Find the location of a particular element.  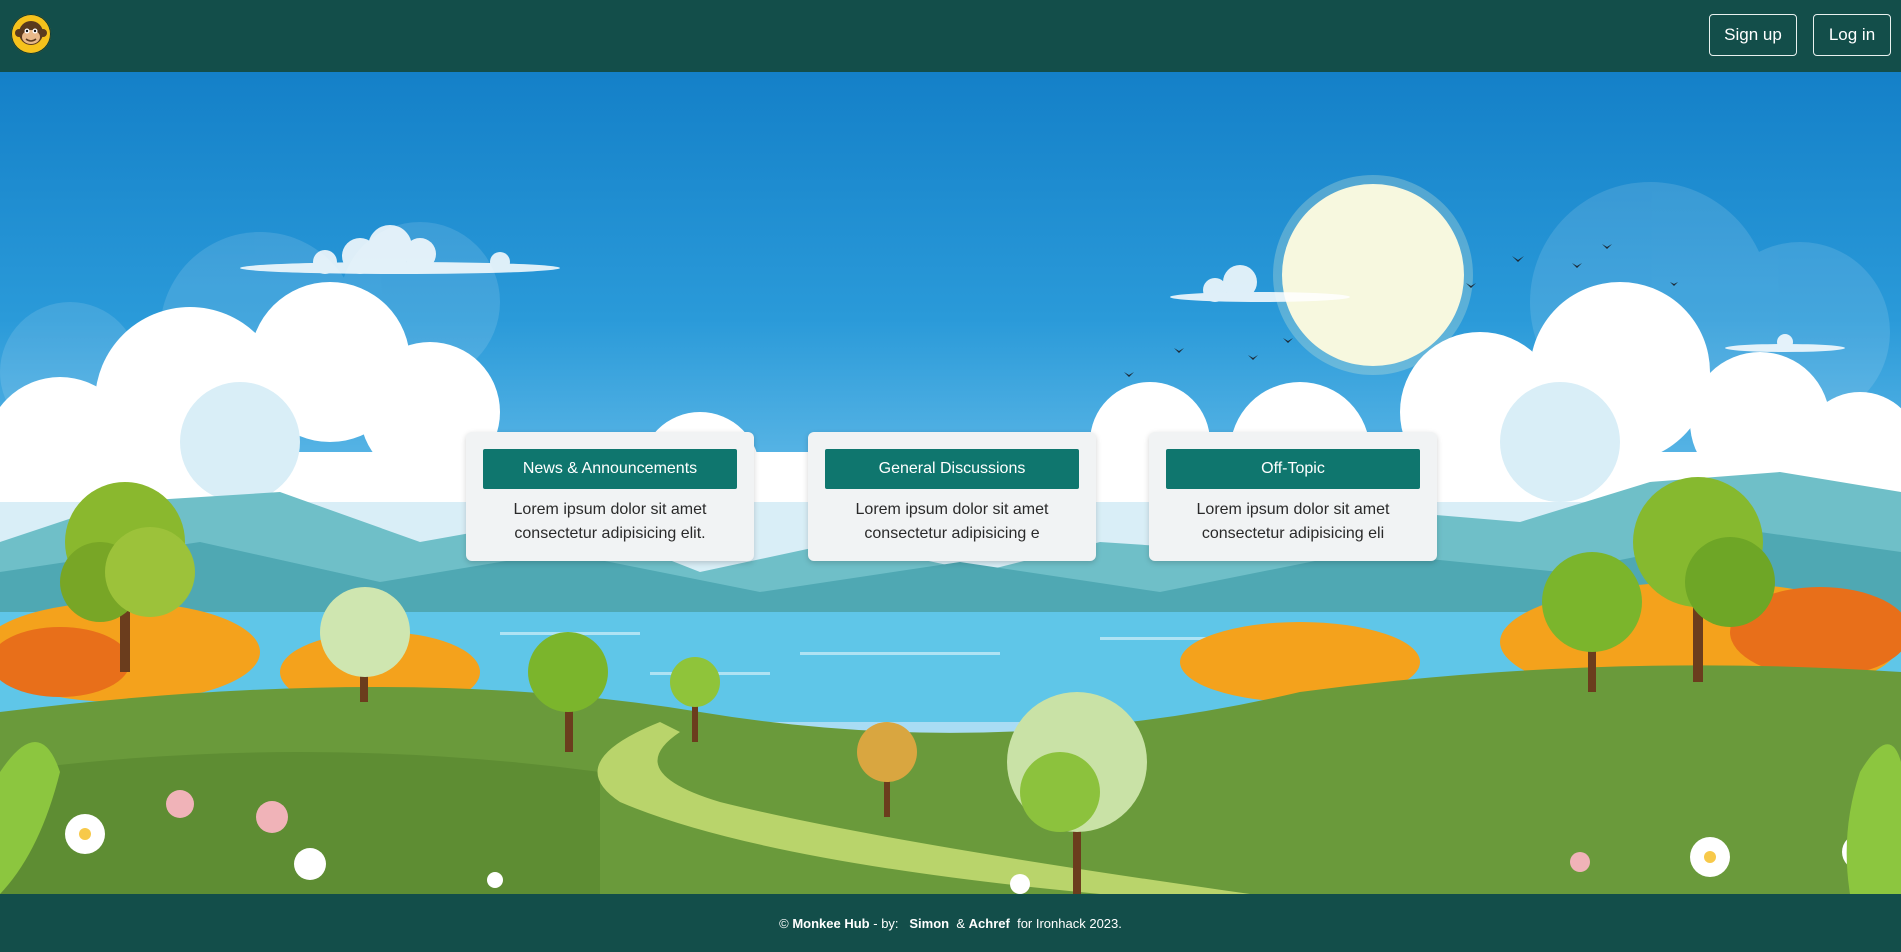

footer-author-simon: Simon is located at coordinates (929, 923).